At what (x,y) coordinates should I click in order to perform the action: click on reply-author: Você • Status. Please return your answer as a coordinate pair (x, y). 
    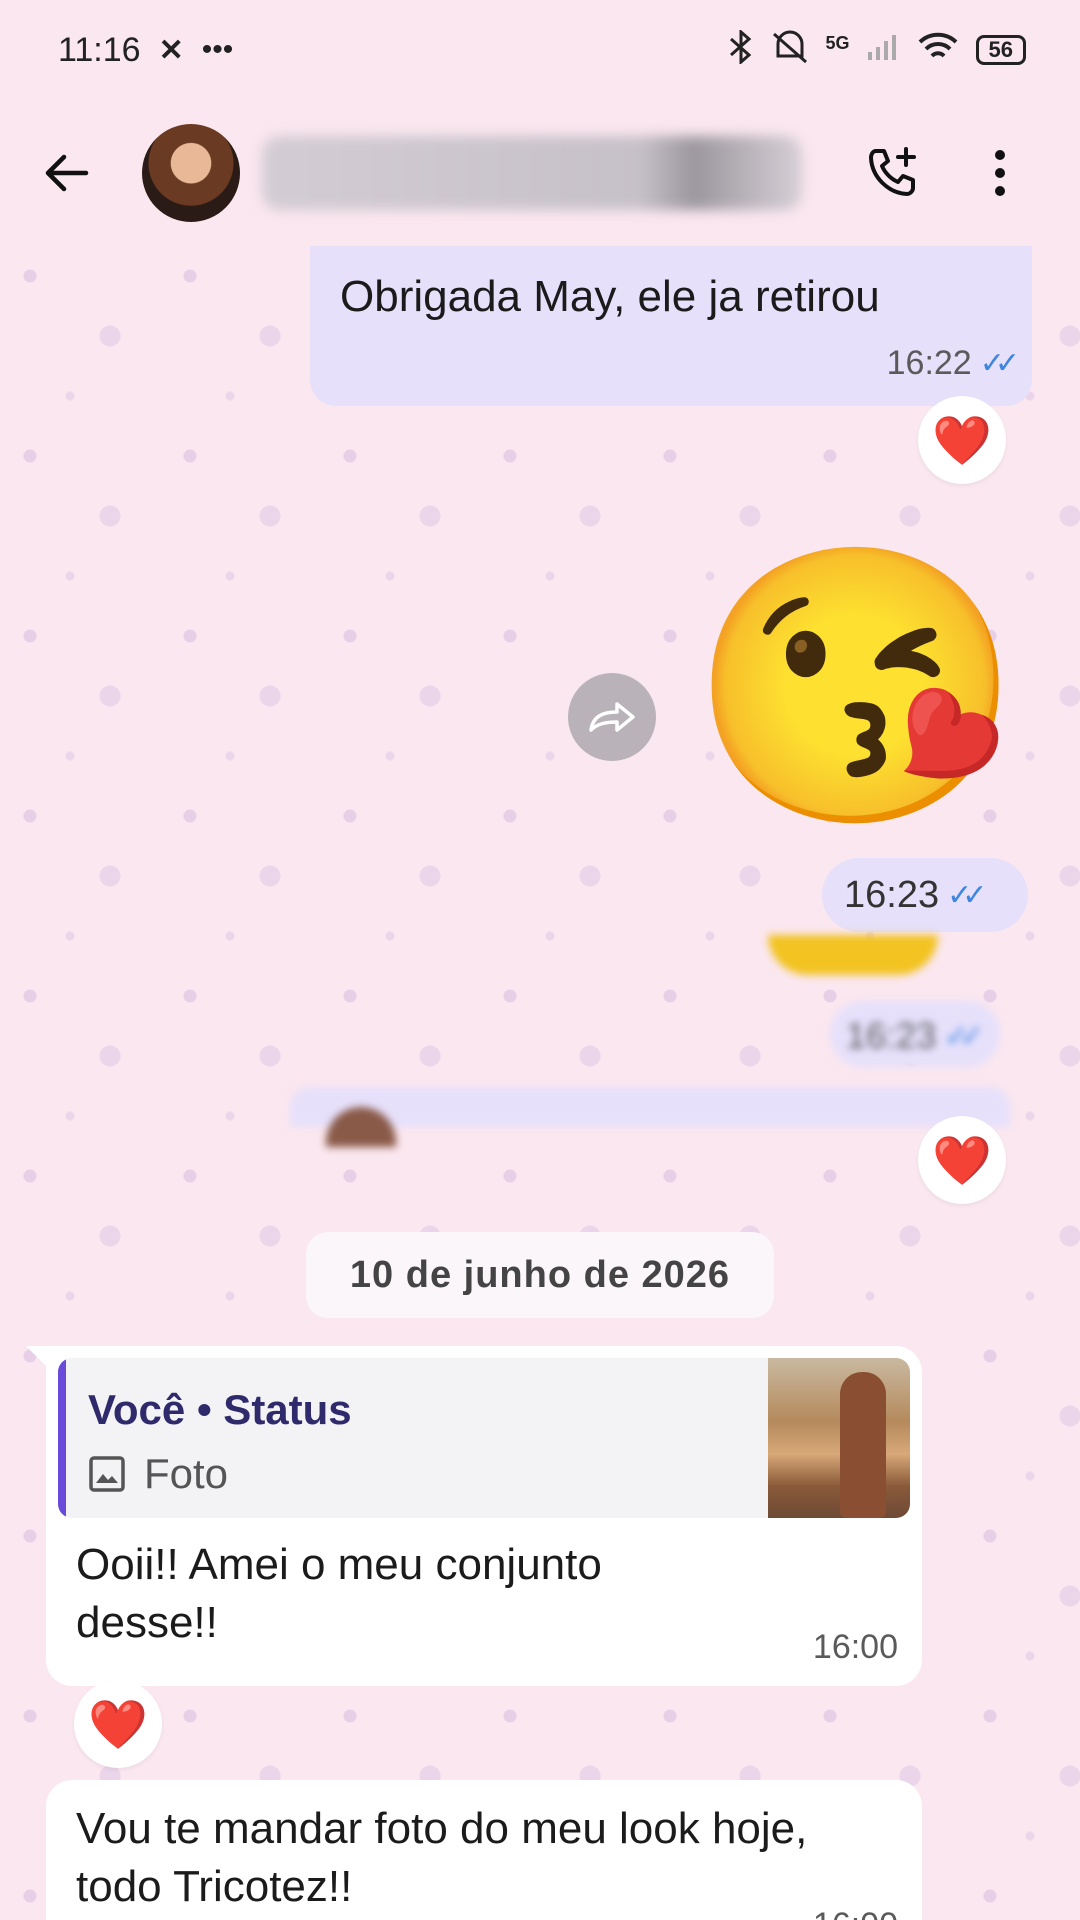
    Looking at the image, I should click on (220, 1409).